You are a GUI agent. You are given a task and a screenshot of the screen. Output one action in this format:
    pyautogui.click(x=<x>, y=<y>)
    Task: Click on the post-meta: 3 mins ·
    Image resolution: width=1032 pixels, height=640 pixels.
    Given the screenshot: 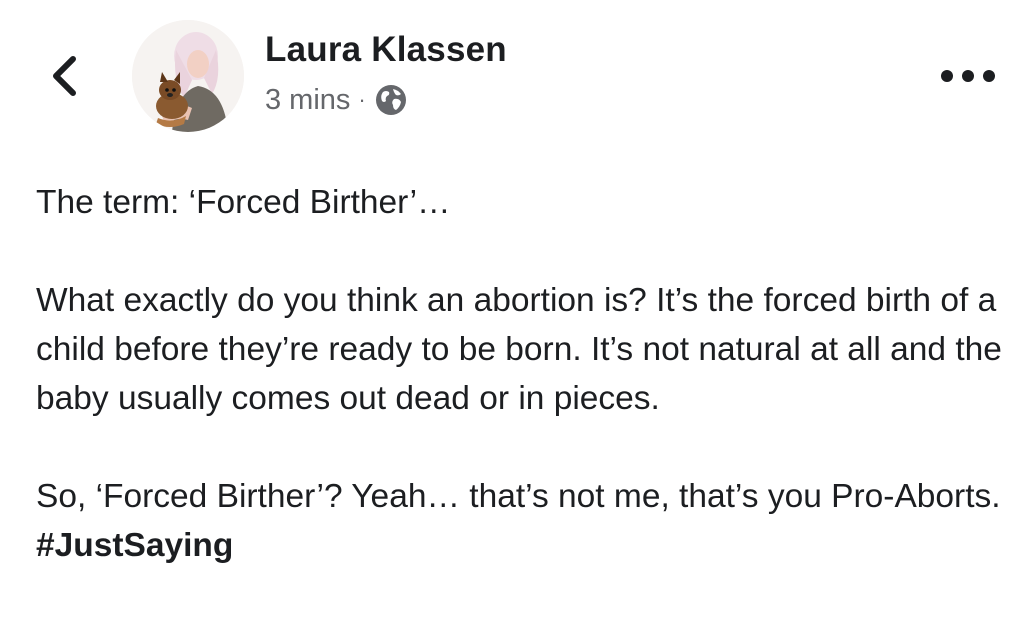 What is the action you would take?
    pyautogui.click(x=336, y=100)
    